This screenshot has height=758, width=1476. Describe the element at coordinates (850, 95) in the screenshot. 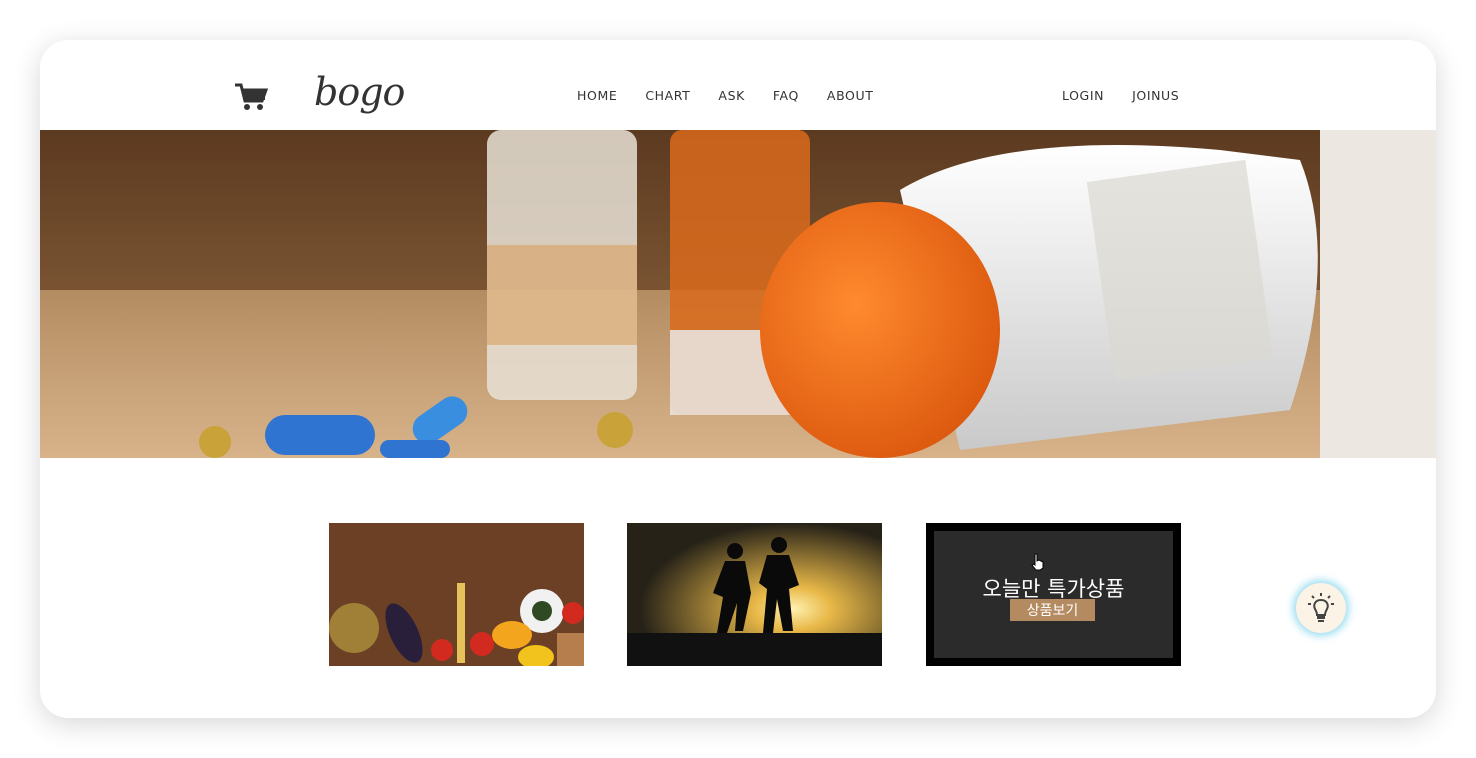

I see `nav-about: ABOUT` at that location.